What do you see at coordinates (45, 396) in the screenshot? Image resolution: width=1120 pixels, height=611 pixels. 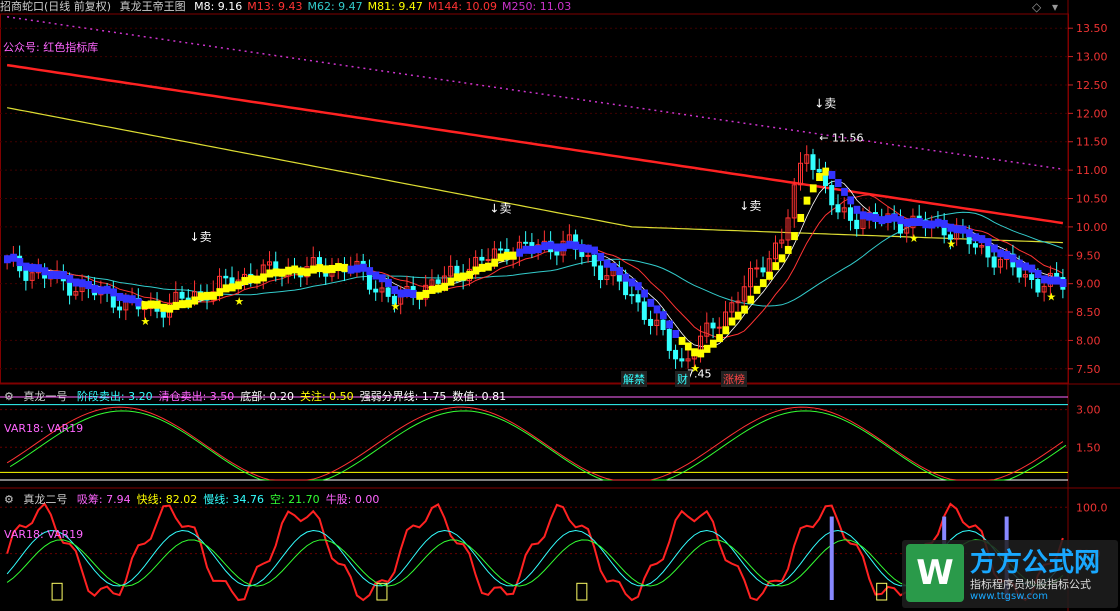 I see `panel2-name: 真龙一号` at bounding box center [45, 396].